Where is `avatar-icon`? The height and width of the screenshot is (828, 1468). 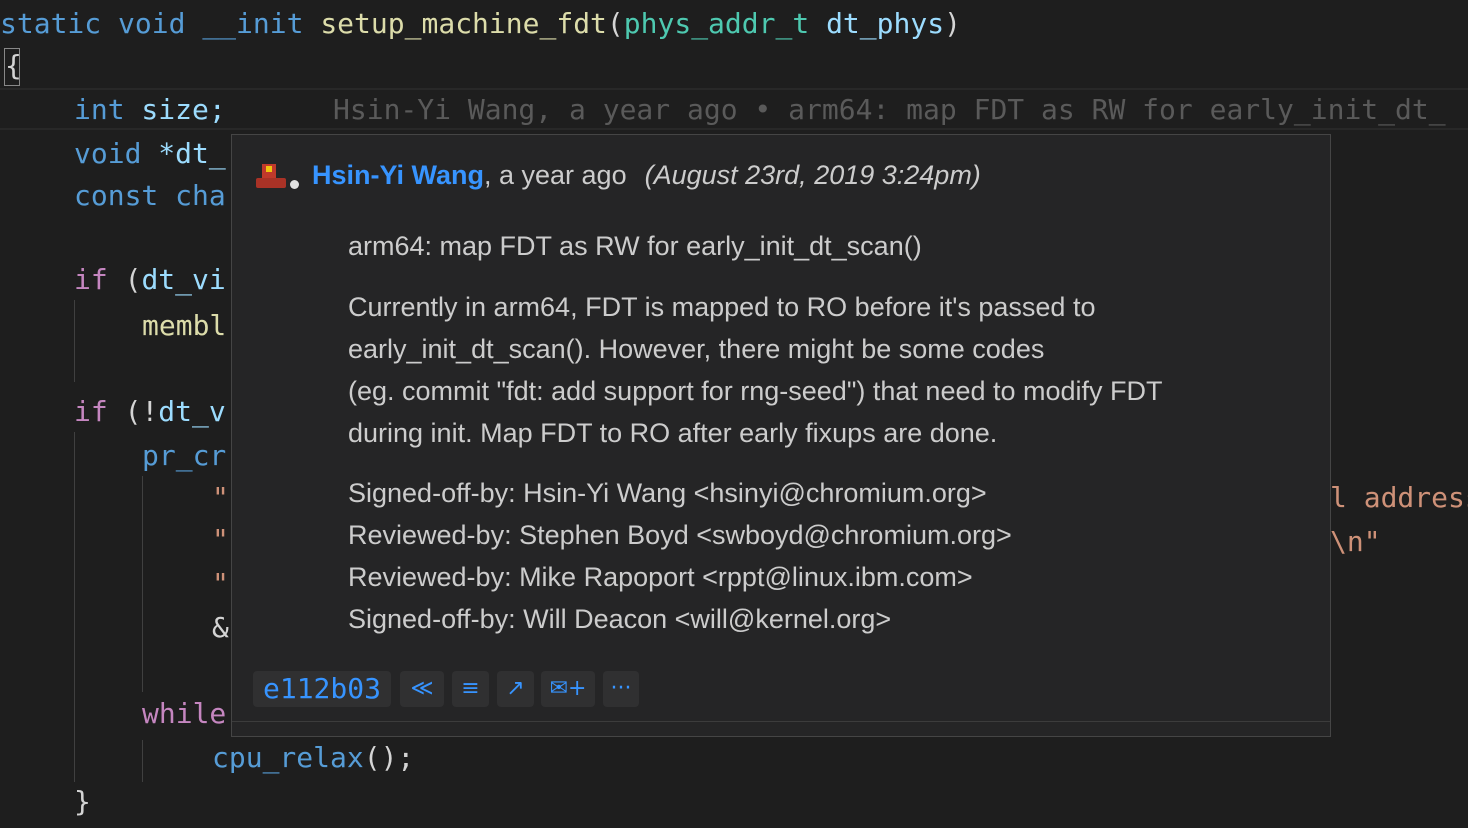
avatar-icon is located at coordinates (275, 177).